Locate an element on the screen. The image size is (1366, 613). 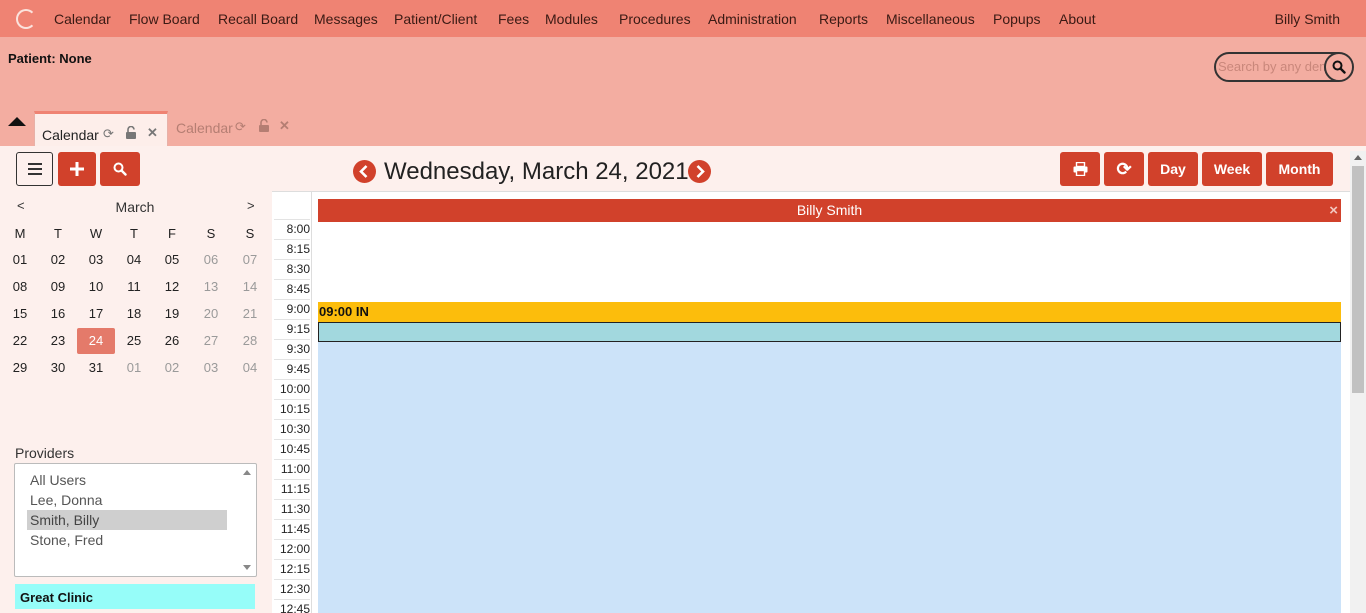
mini-cal-day: 09 is located at coordinates (58, 287).